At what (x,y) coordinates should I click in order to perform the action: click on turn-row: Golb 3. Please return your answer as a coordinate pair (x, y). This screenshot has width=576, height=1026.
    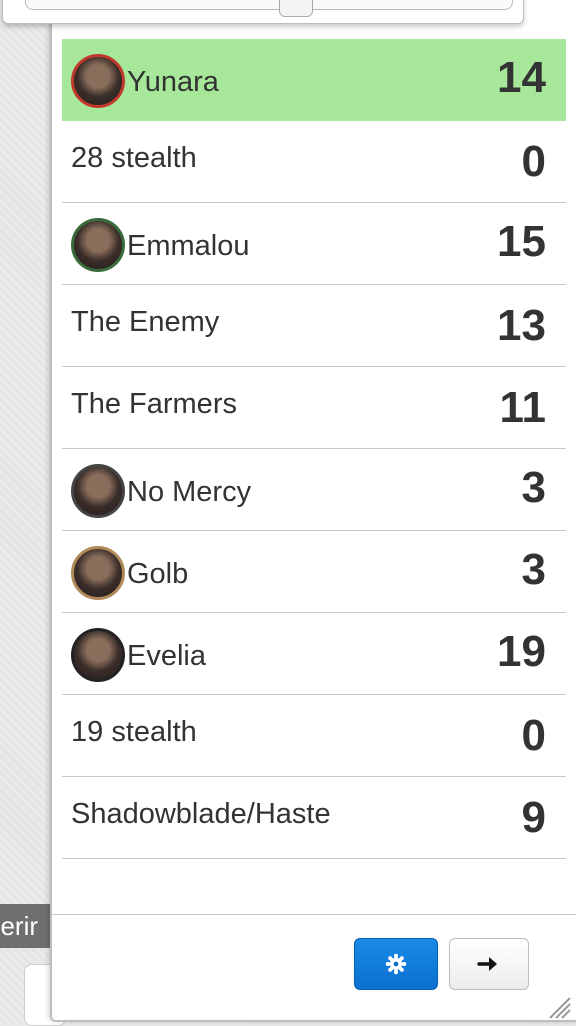
    Looking at the image, I should click on (314, 572).